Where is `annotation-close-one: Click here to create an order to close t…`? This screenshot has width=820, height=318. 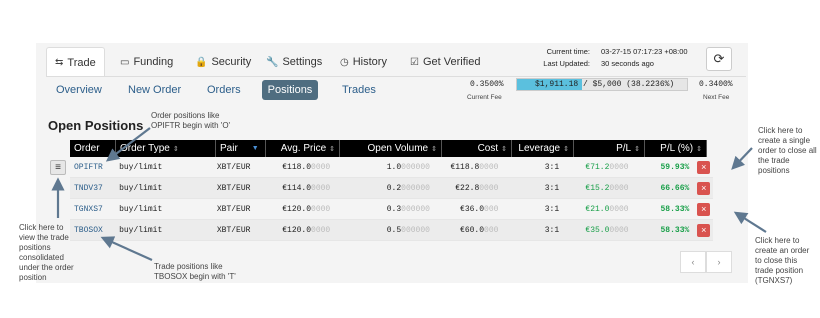 annotation-close-one: Click here to create an order to close t… is located at coordinates (782, 260).